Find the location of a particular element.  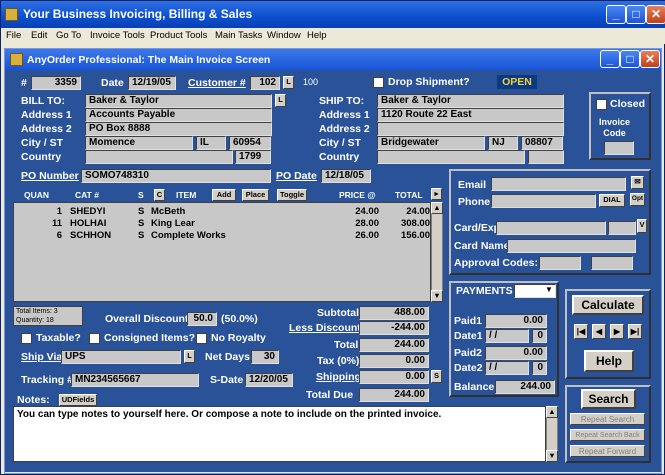

payments-label: PAYMENTS is located at coordinates (484, 291).